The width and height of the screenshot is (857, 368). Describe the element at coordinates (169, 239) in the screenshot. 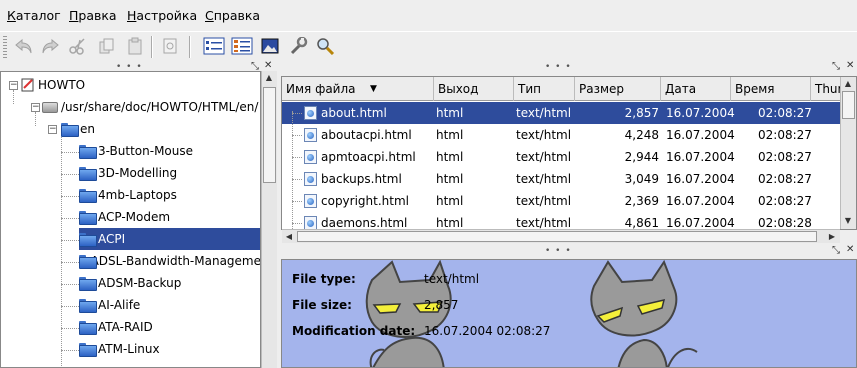

I see `tree-item-folder-selected: ACPI` at that location.